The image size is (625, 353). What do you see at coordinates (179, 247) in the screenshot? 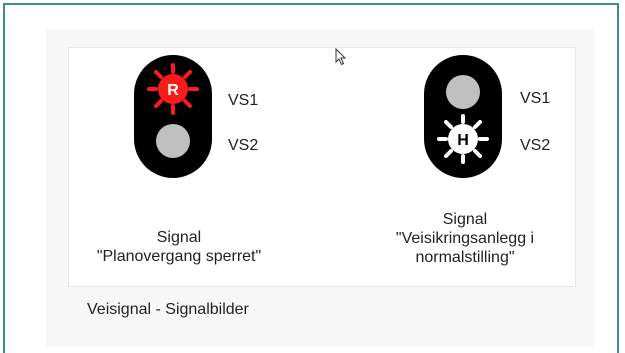
I see `signal-caption-left: Signal "Planovergang sperret"` at bounding box center [179, 247].